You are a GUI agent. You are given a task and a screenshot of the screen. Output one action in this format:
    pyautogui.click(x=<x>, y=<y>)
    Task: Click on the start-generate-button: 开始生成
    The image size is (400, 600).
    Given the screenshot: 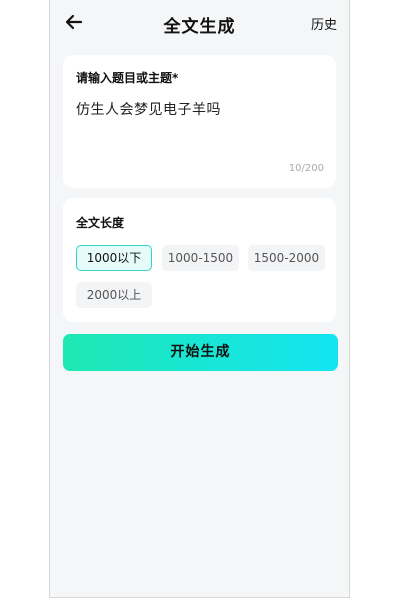 What is the action you would take?
    pyautogui.click(x=200, y=352)
    